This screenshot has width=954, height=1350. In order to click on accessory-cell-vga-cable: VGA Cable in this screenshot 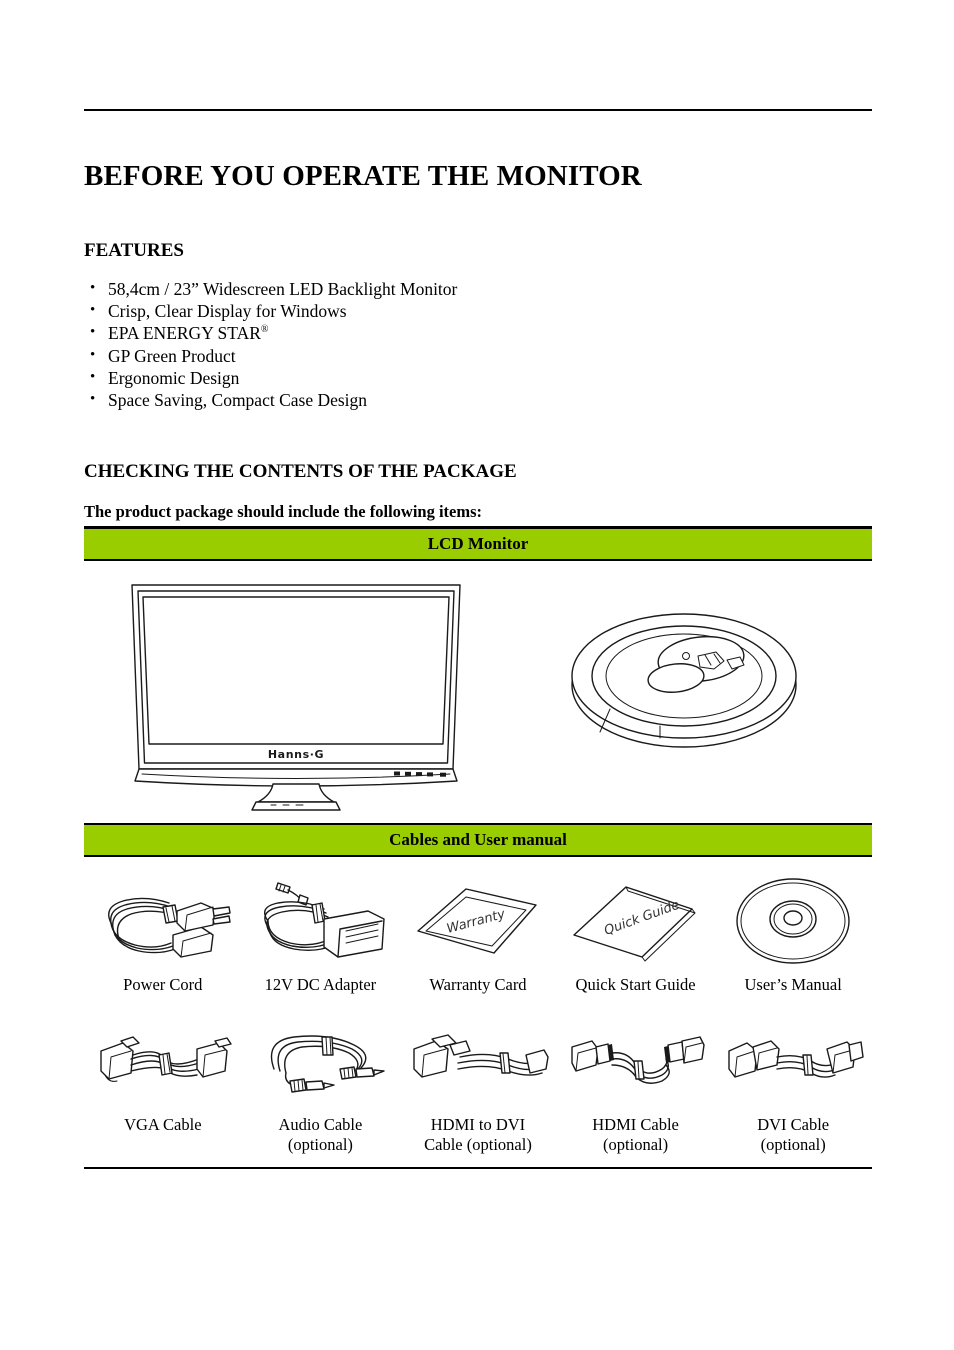, I will do `click(163, 1094)`.